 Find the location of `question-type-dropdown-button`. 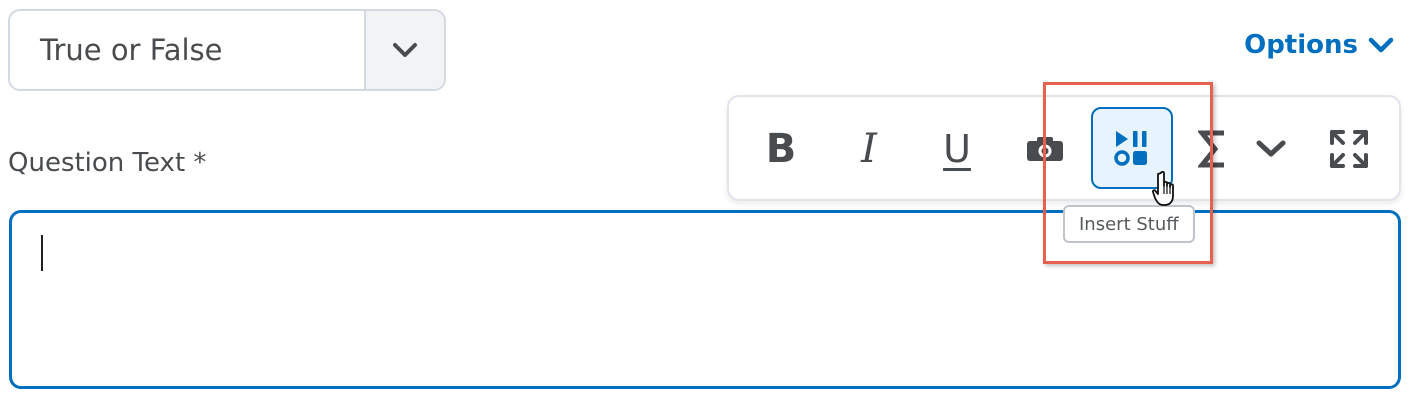

question-type-dropdown-button is located at coordinates (404, 50).